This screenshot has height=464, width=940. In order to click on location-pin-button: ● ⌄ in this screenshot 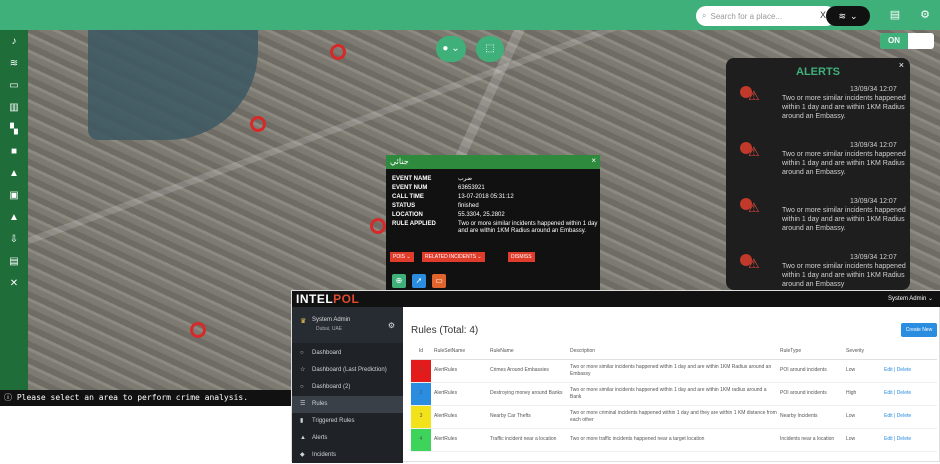, I will do `click(451, 49)`.